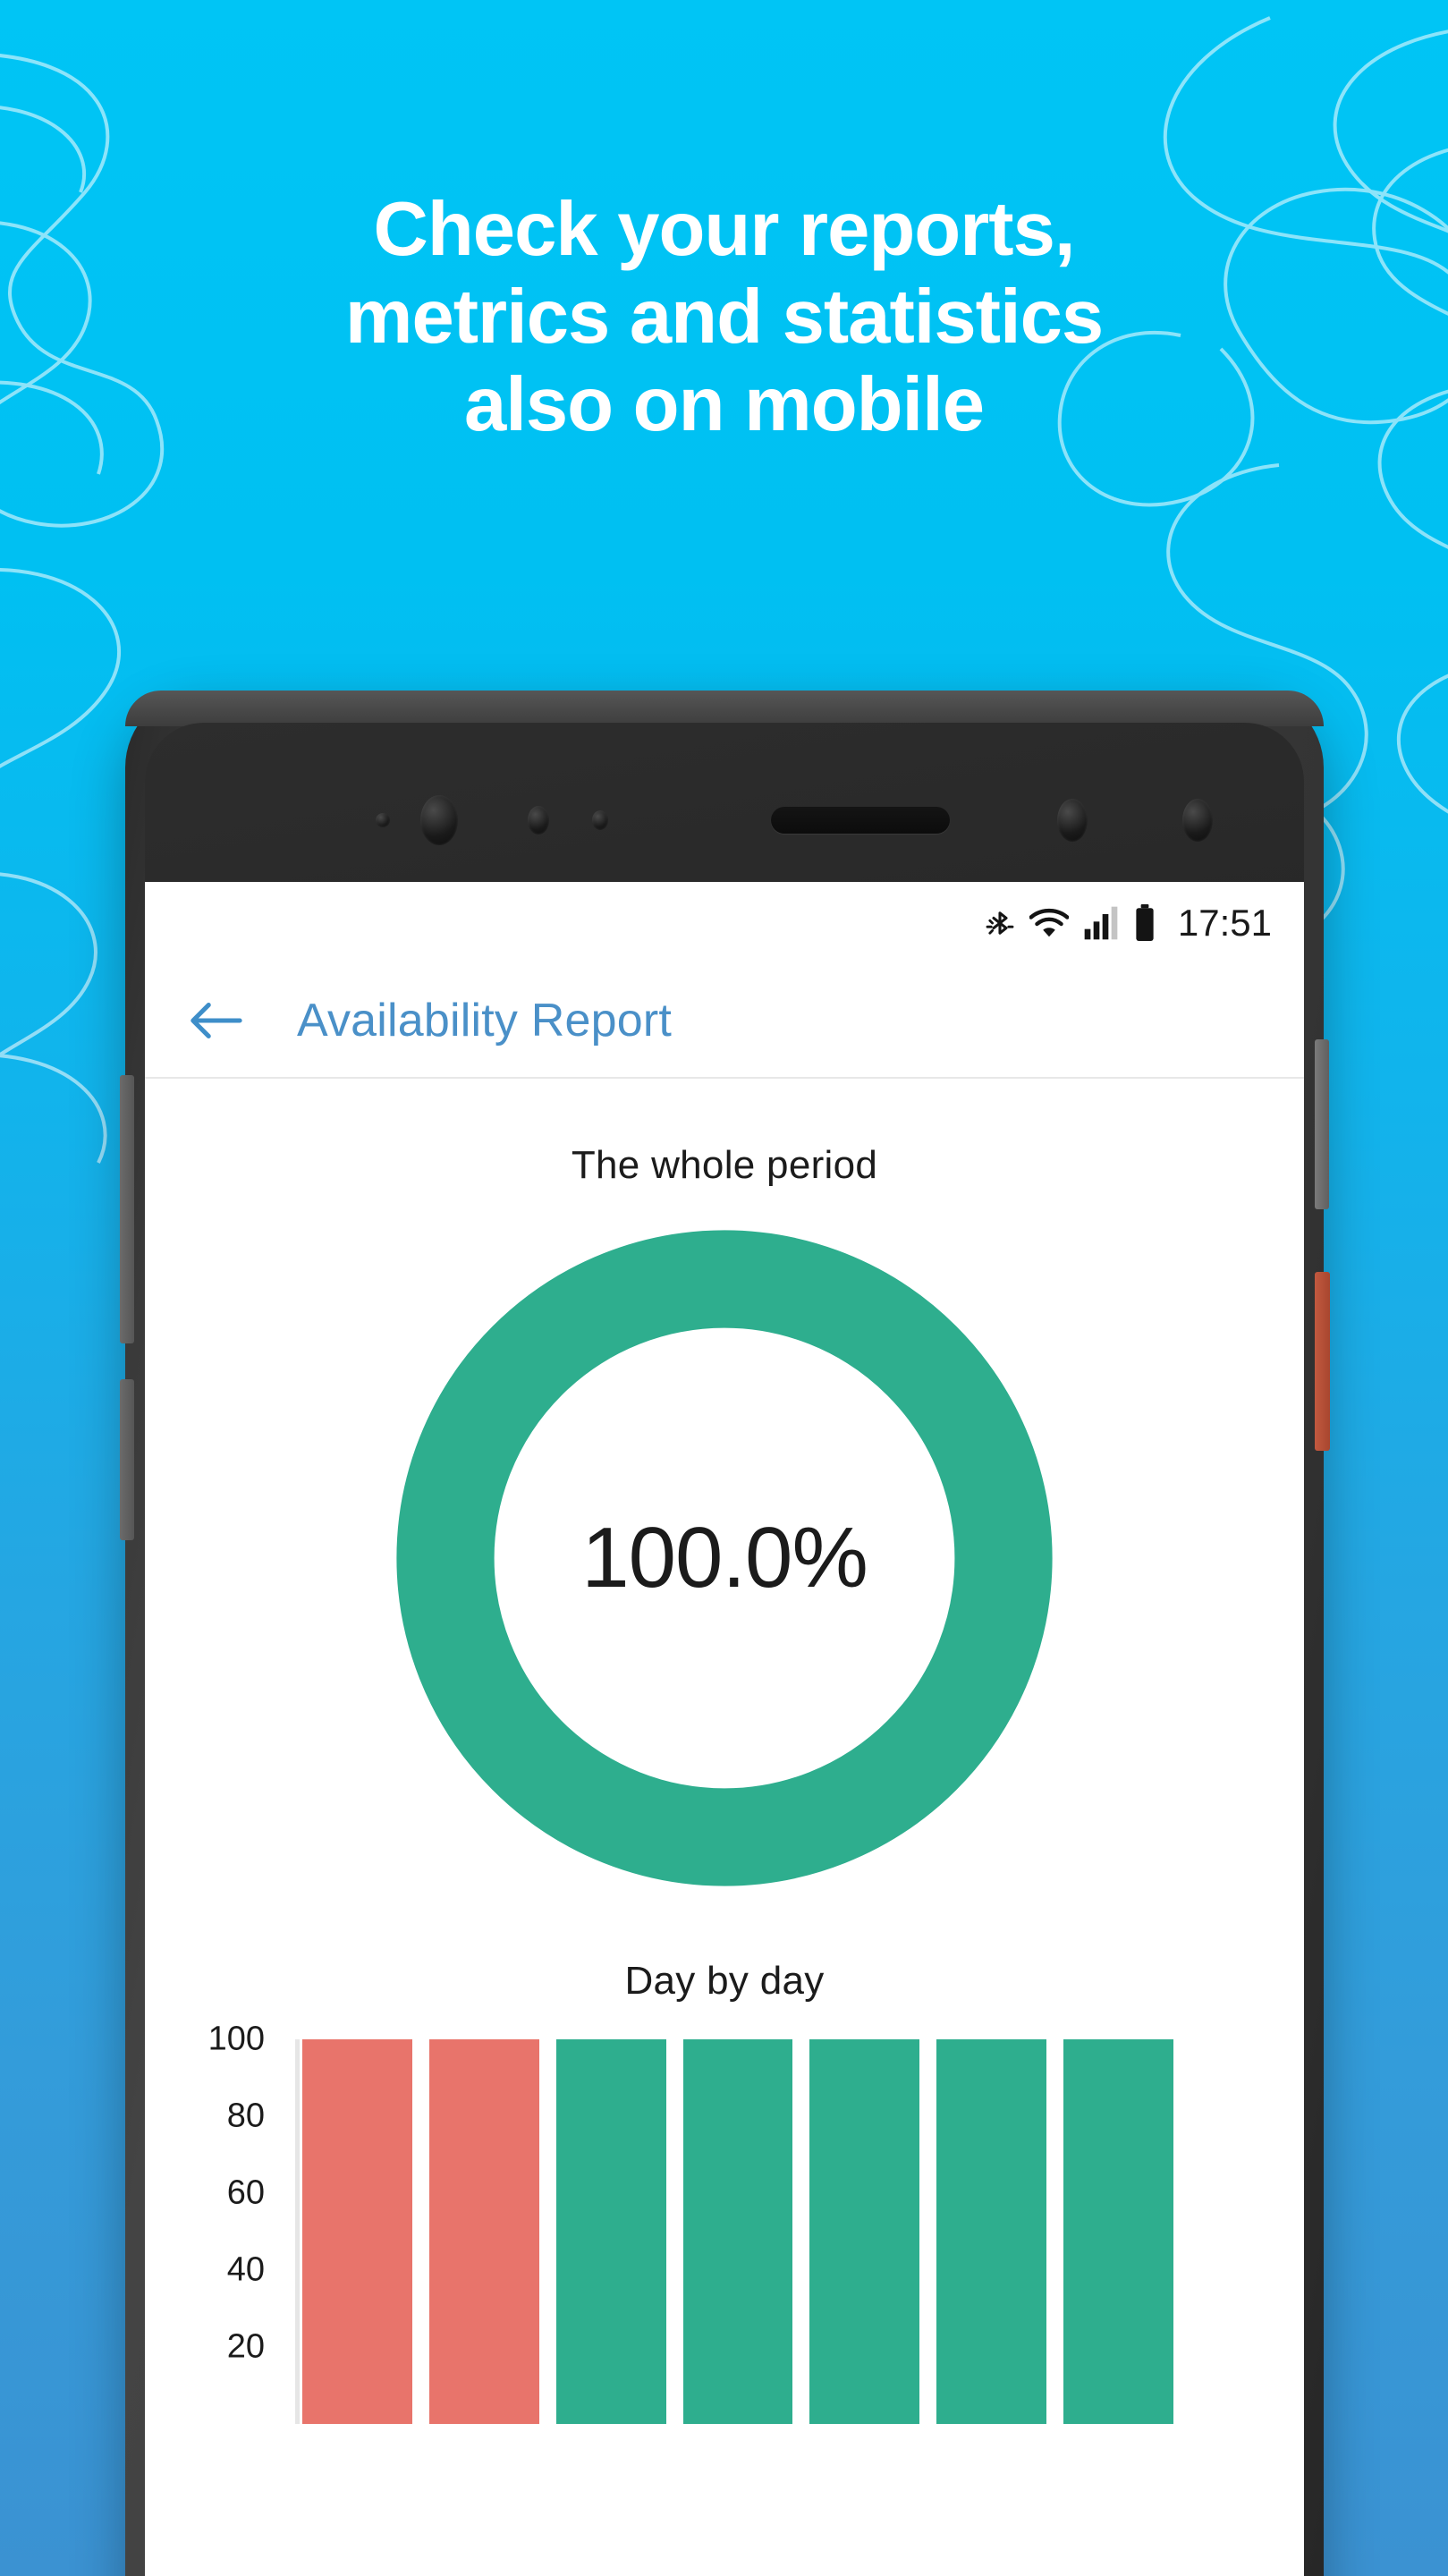 The height and width of the screenshot is (2576, 1448). What do you see at coordinates (1197, 820) in the screenshot?
I see `secondary-sensor-icon` at bounding box center [1197, 820].